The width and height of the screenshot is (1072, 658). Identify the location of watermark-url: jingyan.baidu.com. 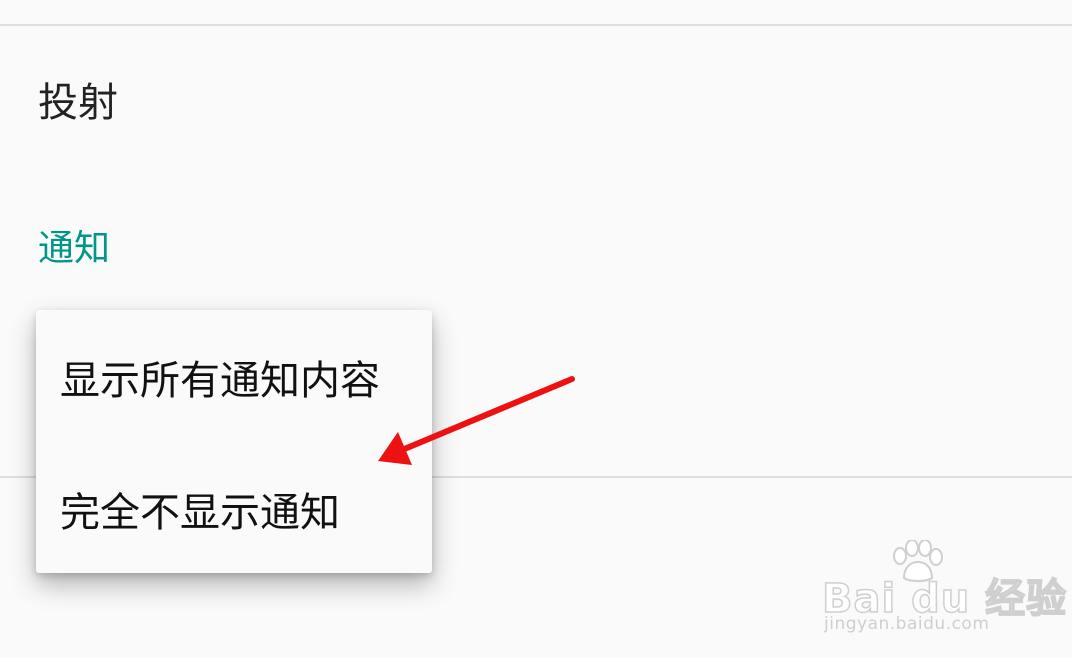
(907, 624).